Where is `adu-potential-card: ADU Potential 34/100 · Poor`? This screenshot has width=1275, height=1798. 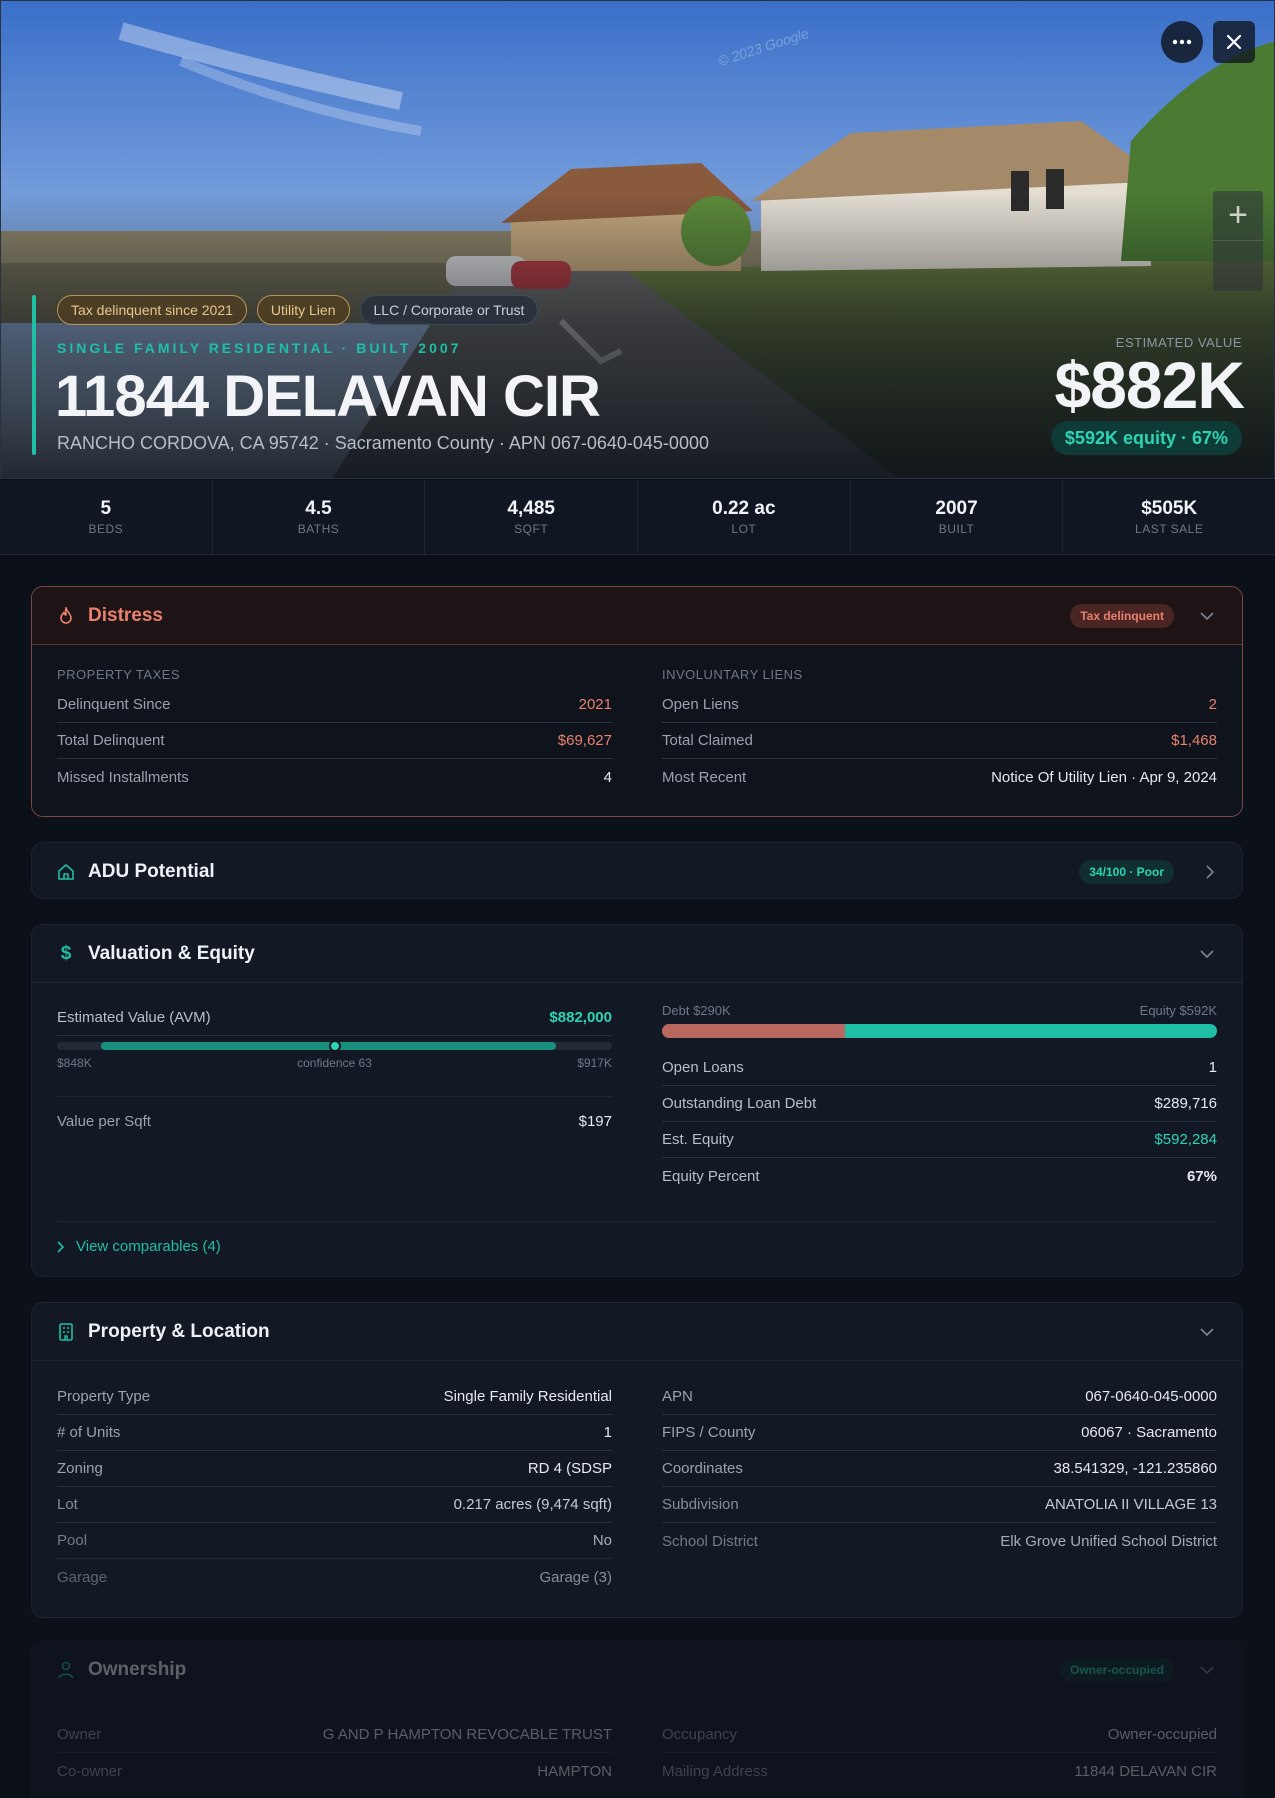
adu-potential-card: ADU Potential 34/100 · Poor is located at coordinates (637, 870).